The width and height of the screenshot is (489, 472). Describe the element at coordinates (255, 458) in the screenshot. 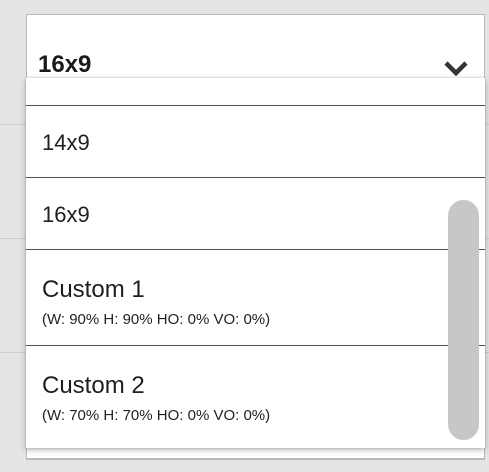

I see `select-bottom-border` at that location.